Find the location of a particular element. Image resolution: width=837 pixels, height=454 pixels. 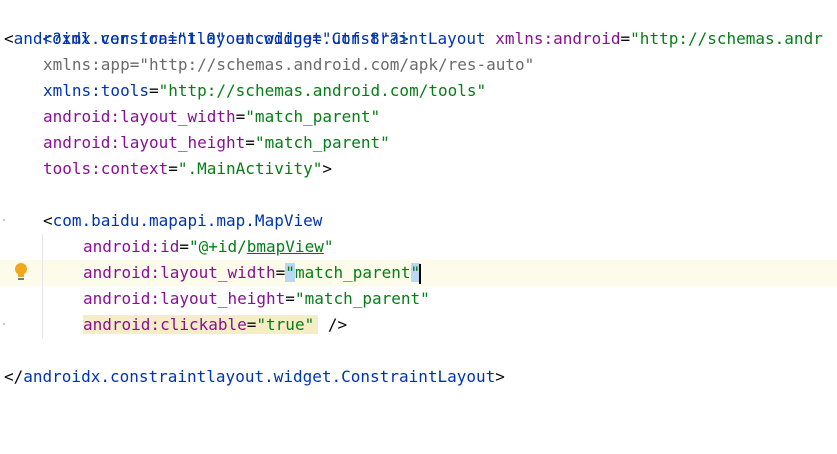

attribute-value: "http://schemas.android.com/tools" is located at coordinates (322, 90).